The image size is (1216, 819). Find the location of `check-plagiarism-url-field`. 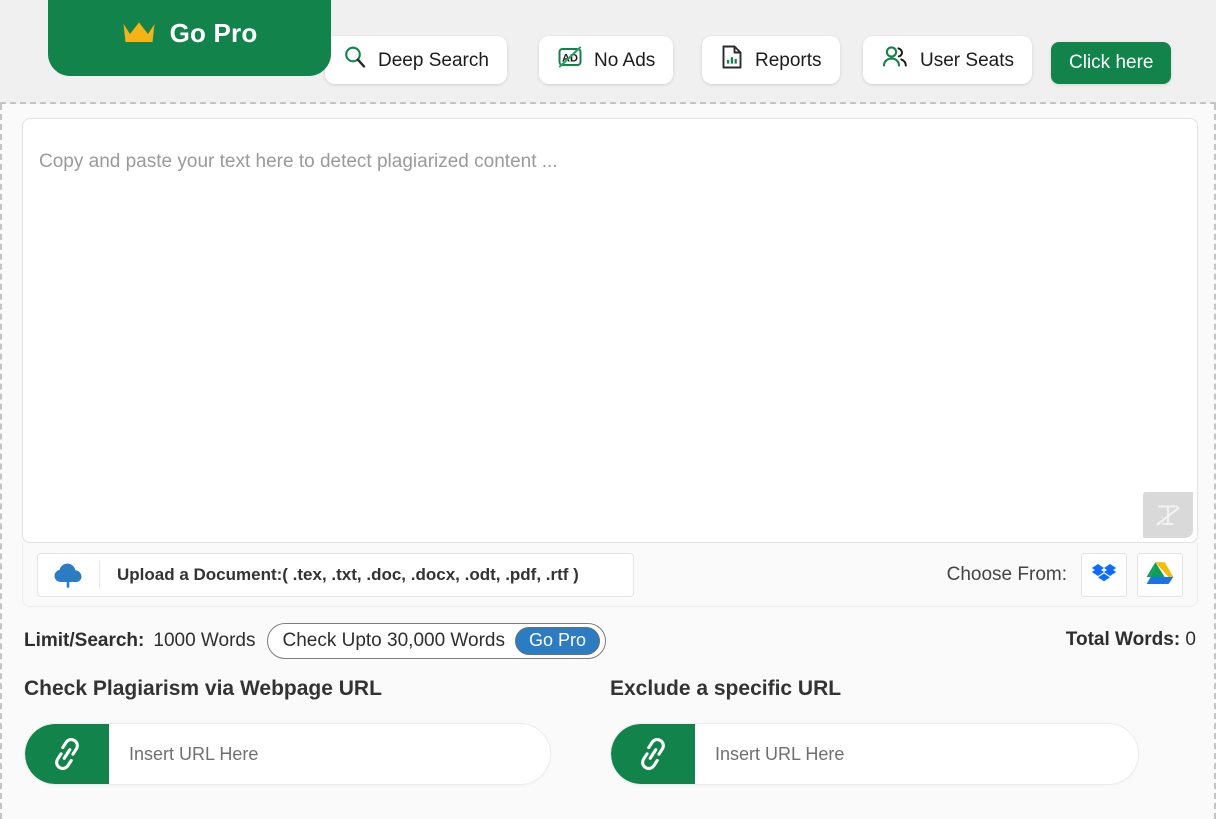

check-plagiarism-url-field is located at coordinates (287, 754).